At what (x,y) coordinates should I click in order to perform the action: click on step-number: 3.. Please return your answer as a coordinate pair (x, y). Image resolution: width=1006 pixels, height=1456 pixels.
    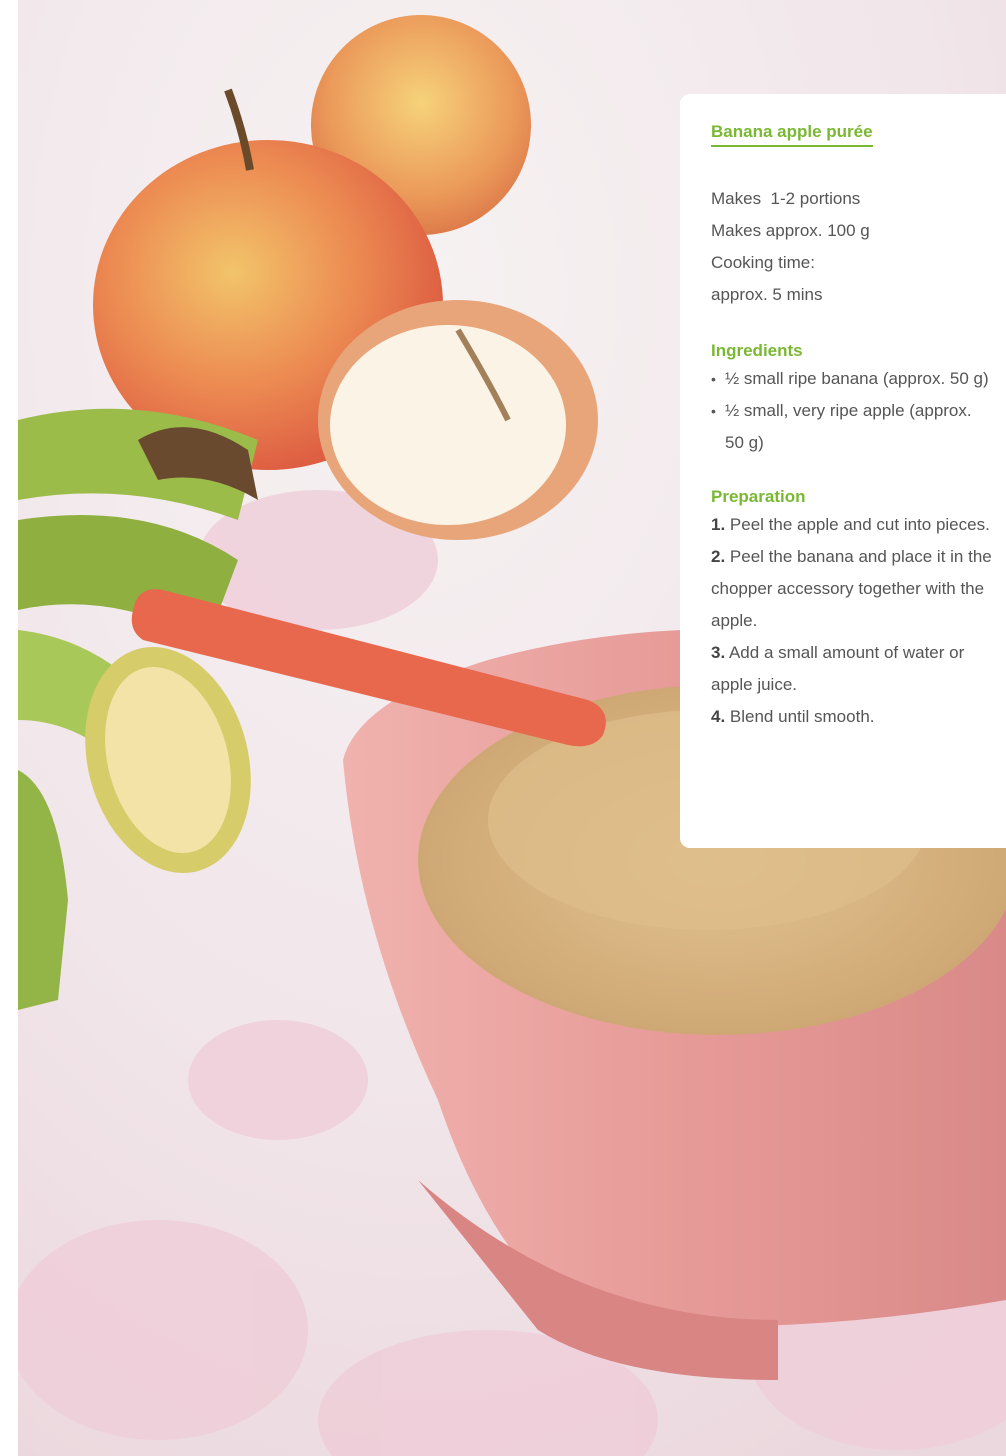
    Looking at the image, I should click on (718, 652).